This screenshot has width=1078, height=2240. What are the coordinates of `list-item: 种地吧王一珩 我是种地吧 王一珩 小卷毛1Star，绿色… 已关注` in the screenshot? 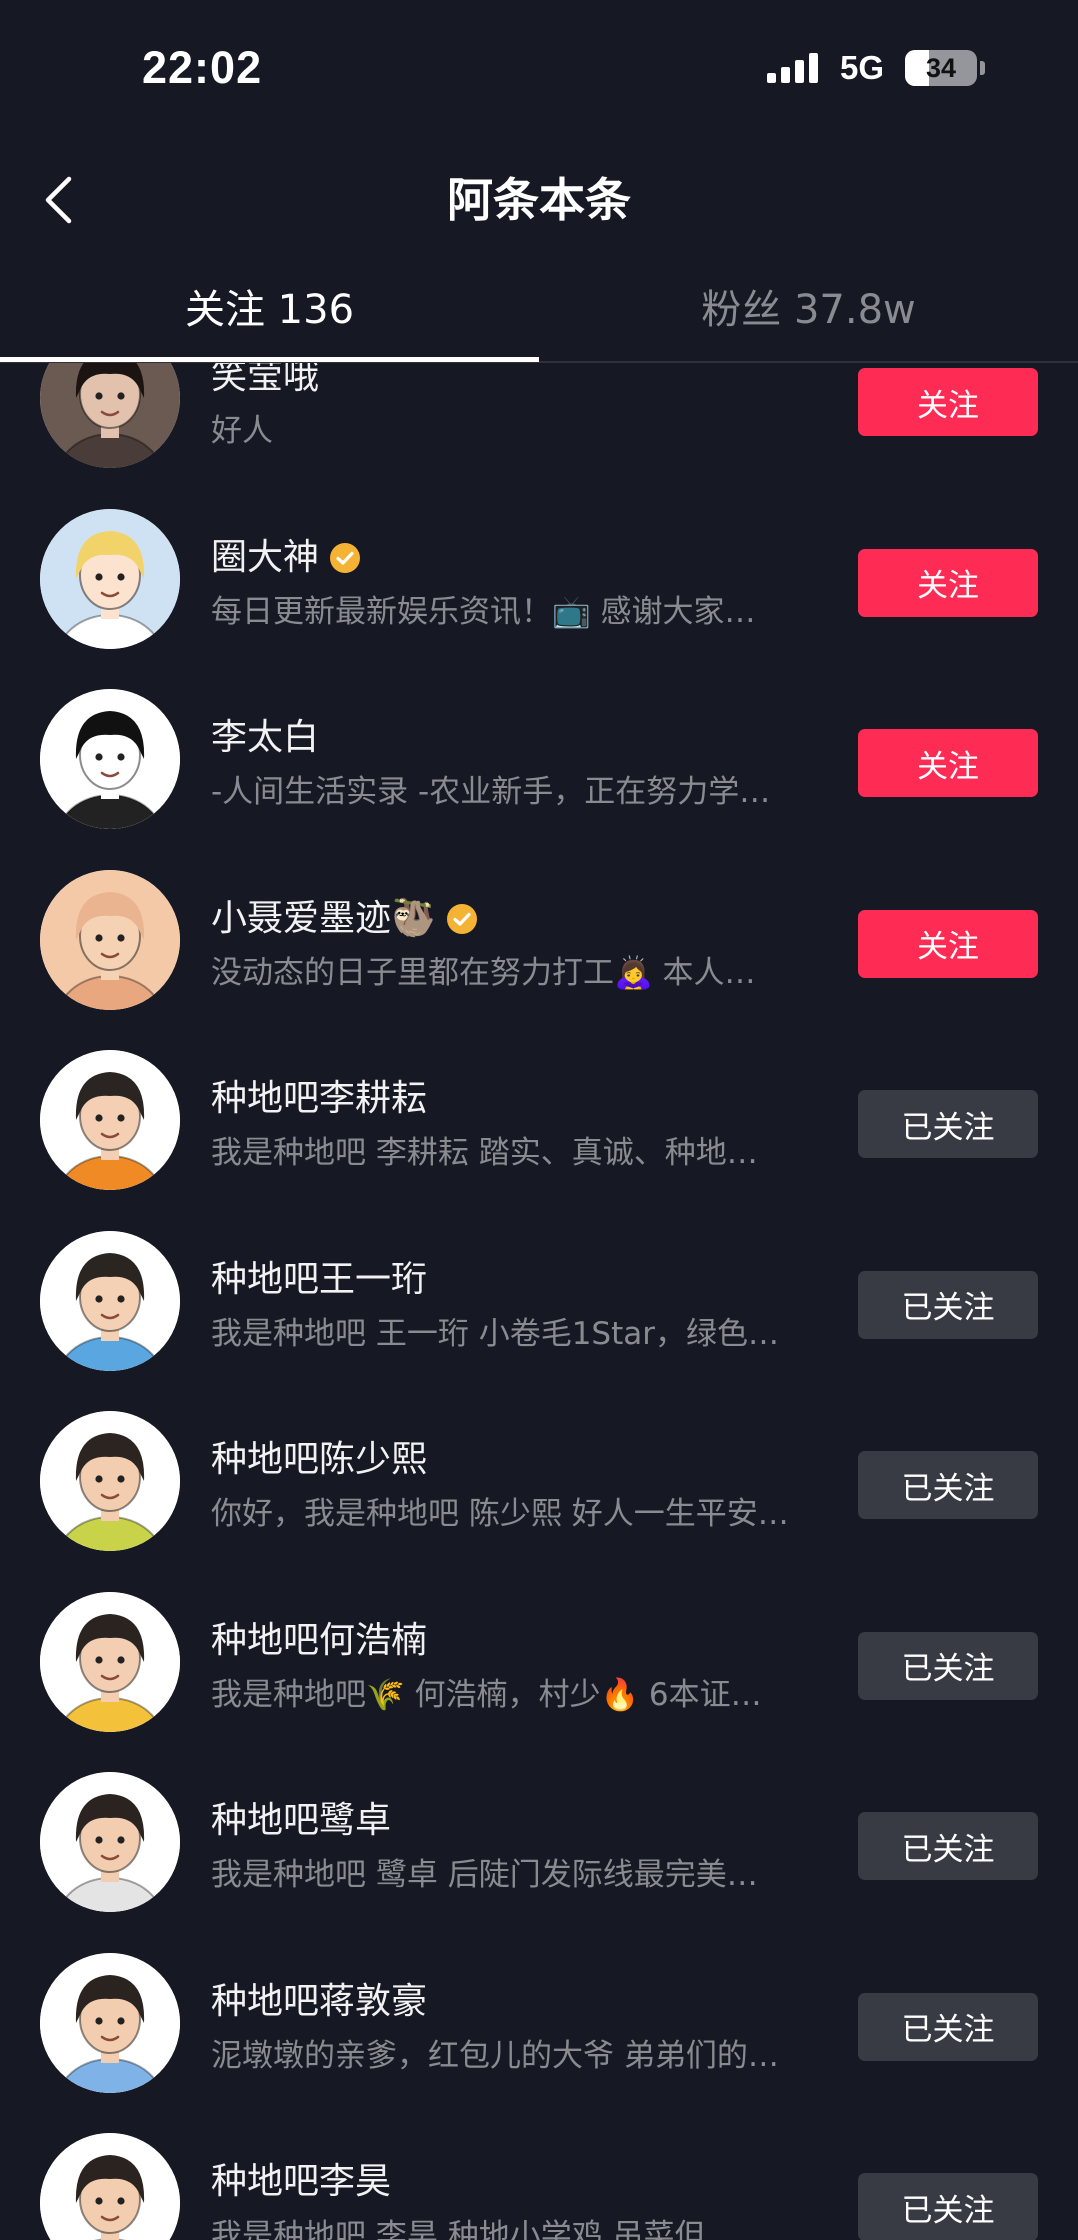 It's located at (539, 1301).